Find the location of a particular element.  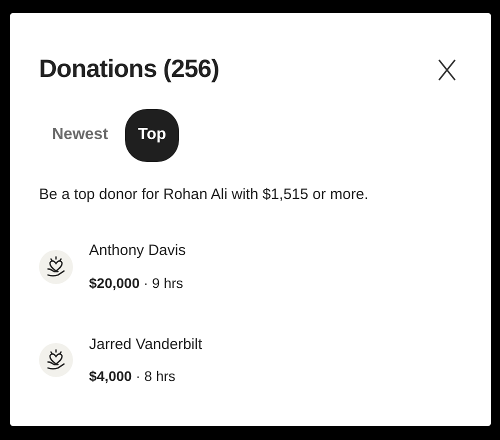

dialog-title: Donations (256) is located at coordinates (129, 69).